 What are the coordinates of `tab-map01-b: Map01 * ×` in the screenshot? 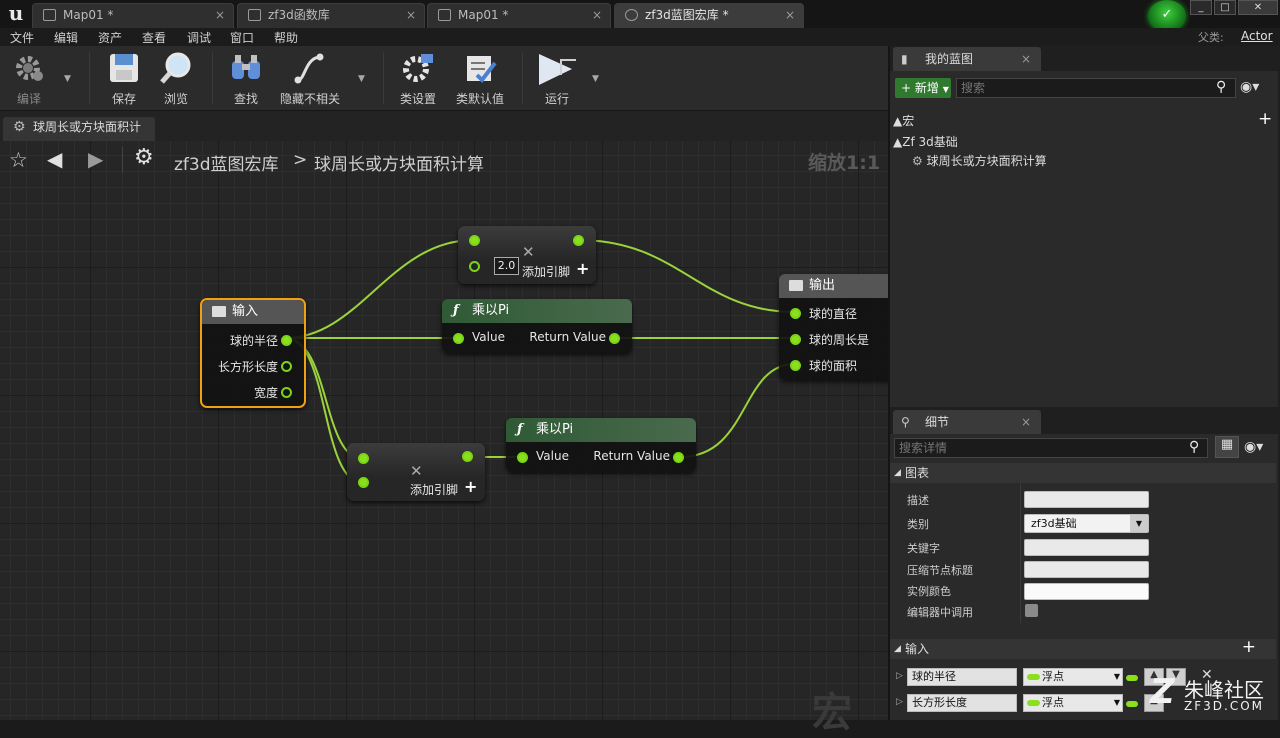 It's located at (519, 15).